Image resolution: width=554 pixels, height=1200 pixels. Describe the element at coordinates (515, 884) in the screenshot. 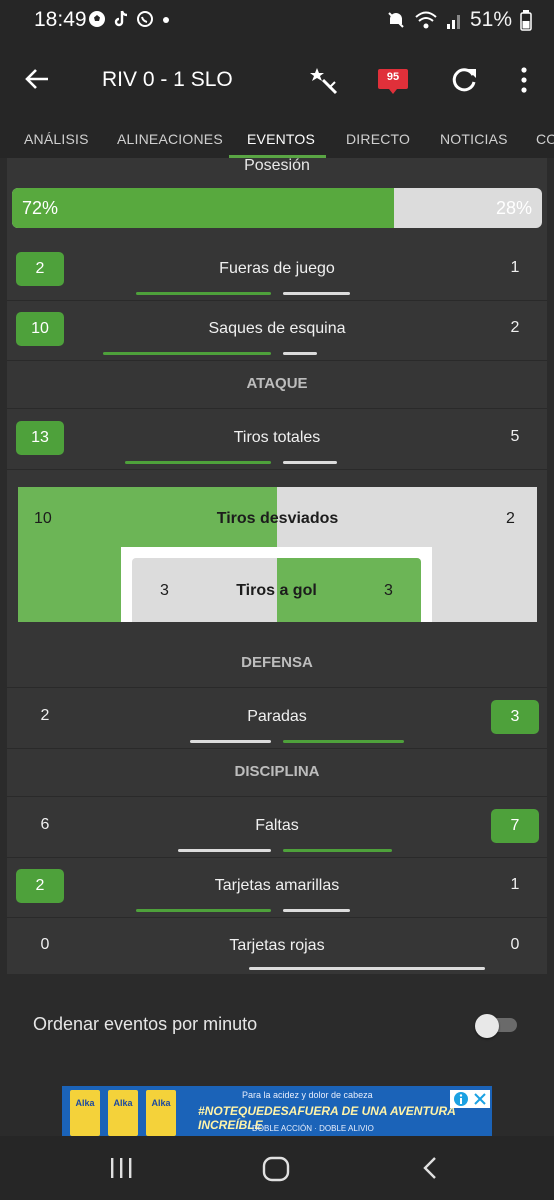

I see `yellow-cards-away-value: 1` at that location.